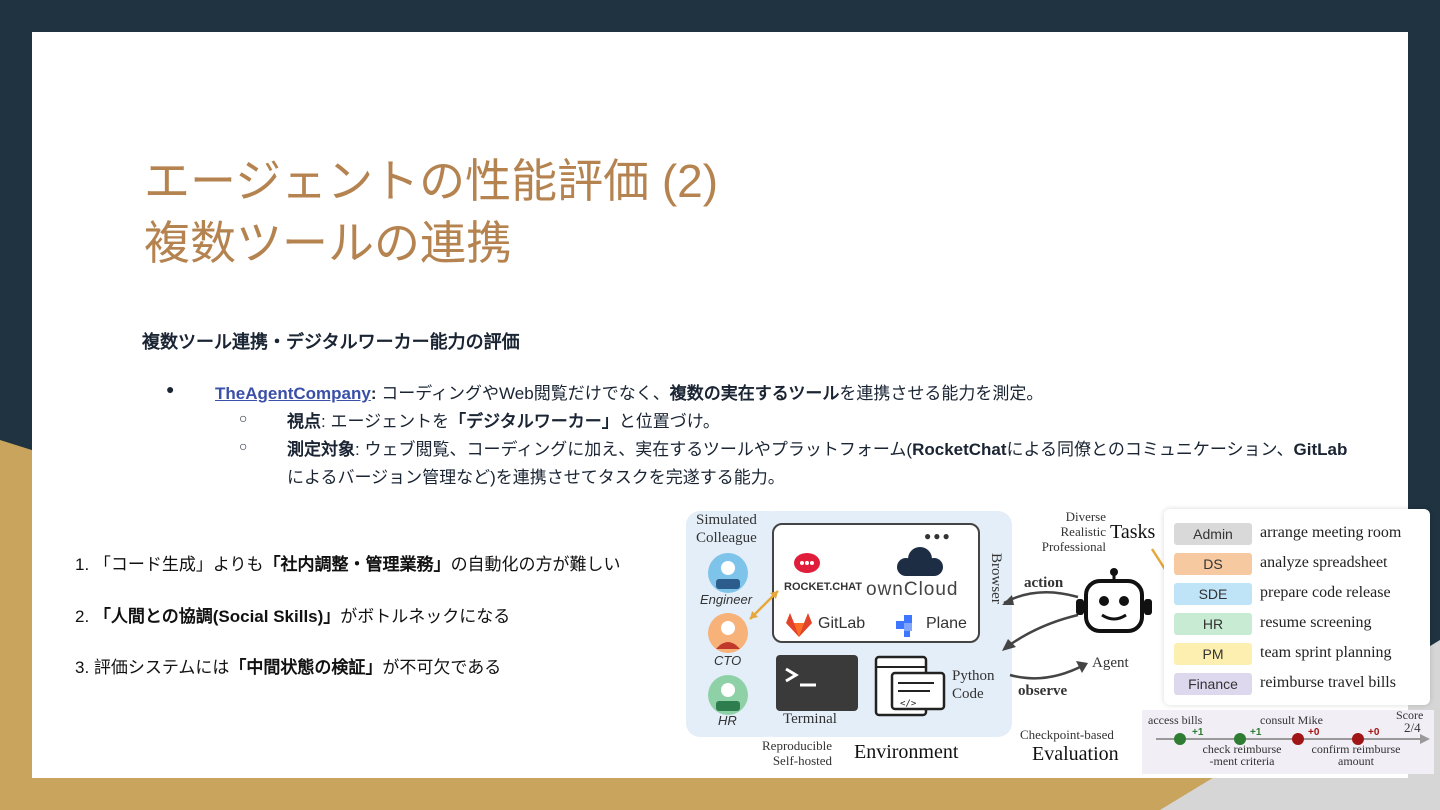  What do you see at coordinates (634, 449) in the screenshot?
I see `bullet3-text-a: : ウェブ閲覧、コーディングに加え、実在するツールやプラットフォーム(` at bounding box center [634, 449].